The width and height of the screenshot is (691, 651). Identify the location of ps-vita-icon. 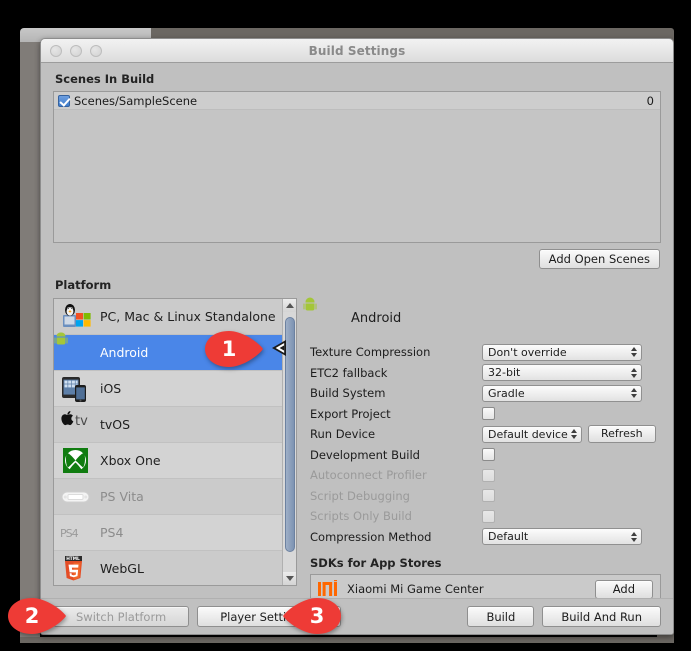
(76, 497).